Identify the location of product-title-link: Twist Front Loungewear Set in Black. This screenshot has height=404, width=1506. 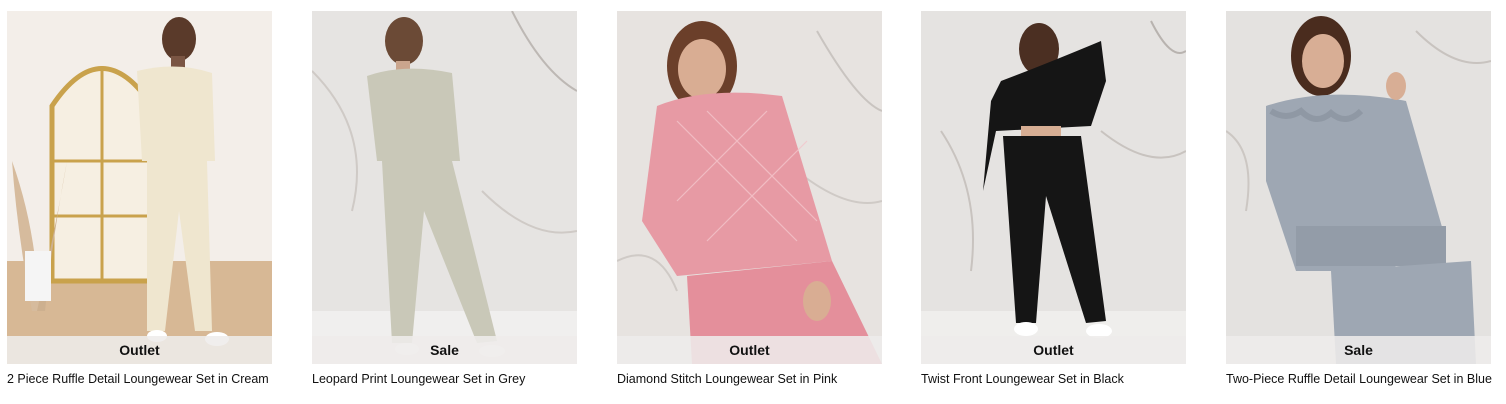
(1066, 379).